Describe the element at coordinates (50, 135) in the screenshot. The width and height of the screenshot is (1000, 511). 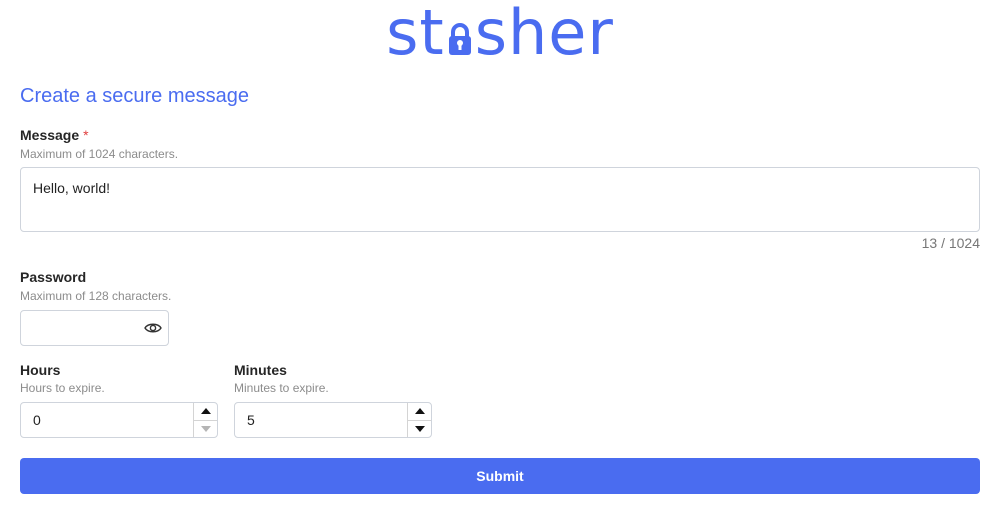
I see `message-label-text: Message` at that location.